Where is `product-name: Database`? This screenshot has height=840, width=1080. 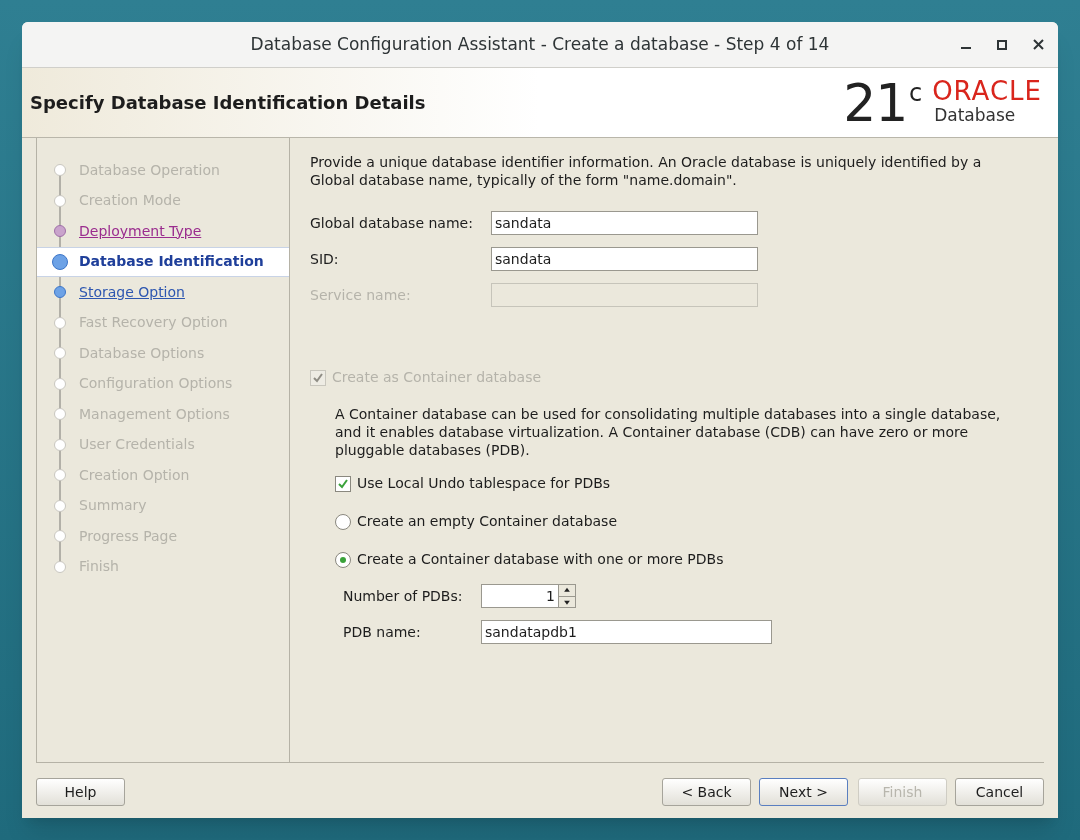
product-name: Database is located at coordinates (975, 114).